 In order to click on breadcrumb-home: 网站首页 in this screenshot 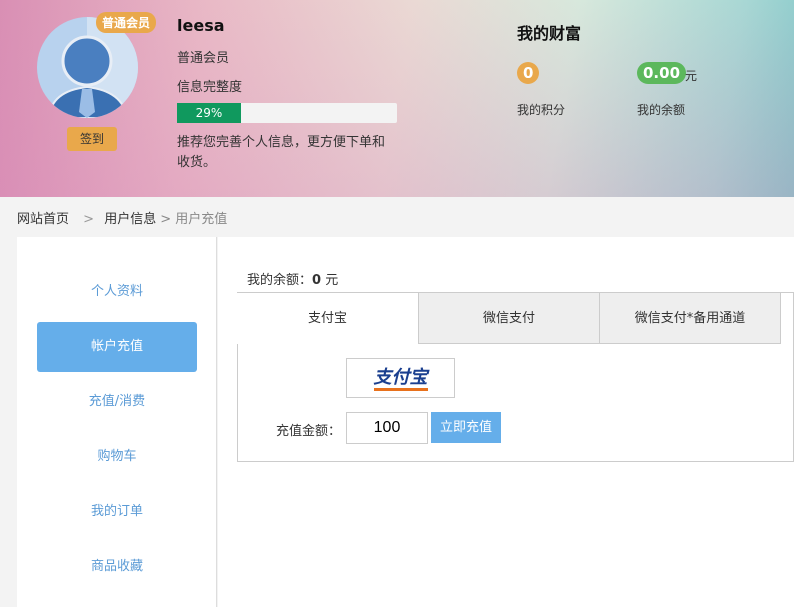, I will do `click(43, 219)`.